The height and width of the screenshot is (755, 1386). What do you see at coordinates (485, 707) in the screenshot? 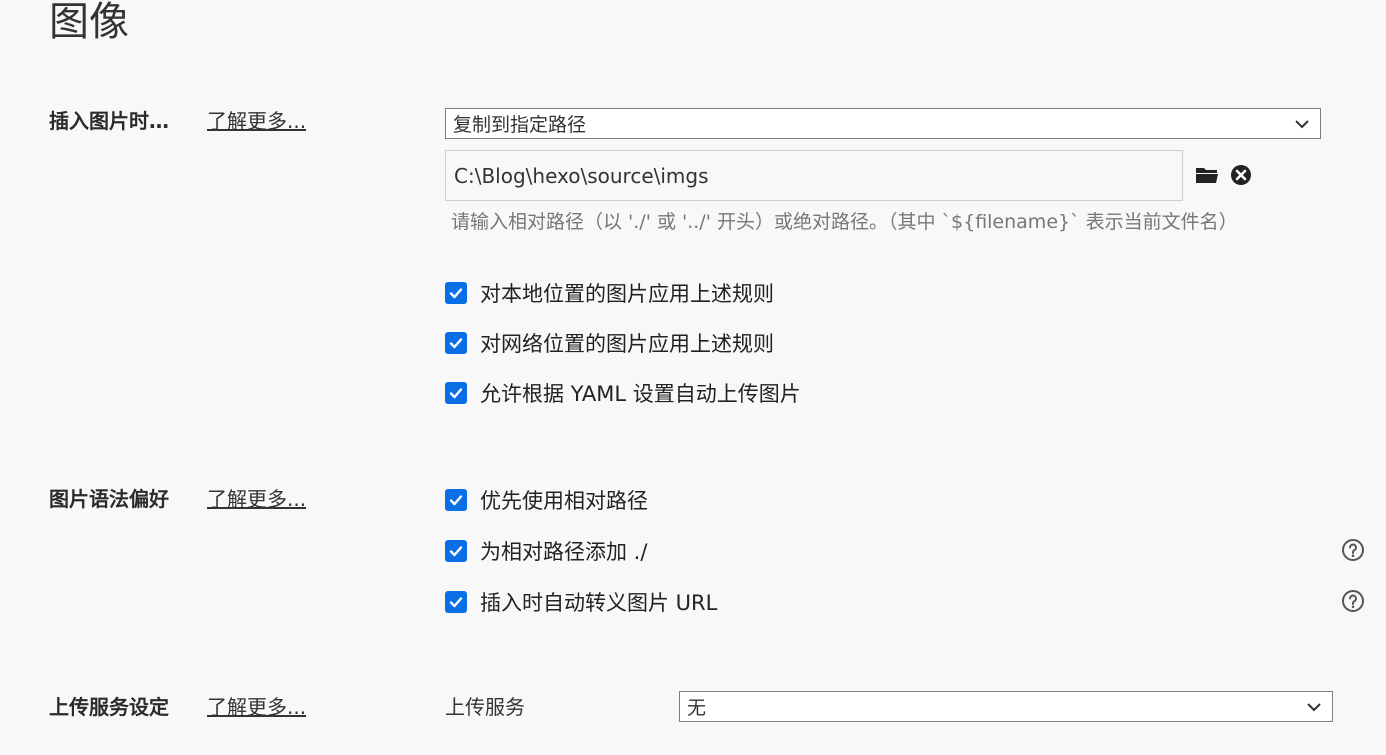
I see `upload-service-label: 上传服务` at bounding box center [485, 707].